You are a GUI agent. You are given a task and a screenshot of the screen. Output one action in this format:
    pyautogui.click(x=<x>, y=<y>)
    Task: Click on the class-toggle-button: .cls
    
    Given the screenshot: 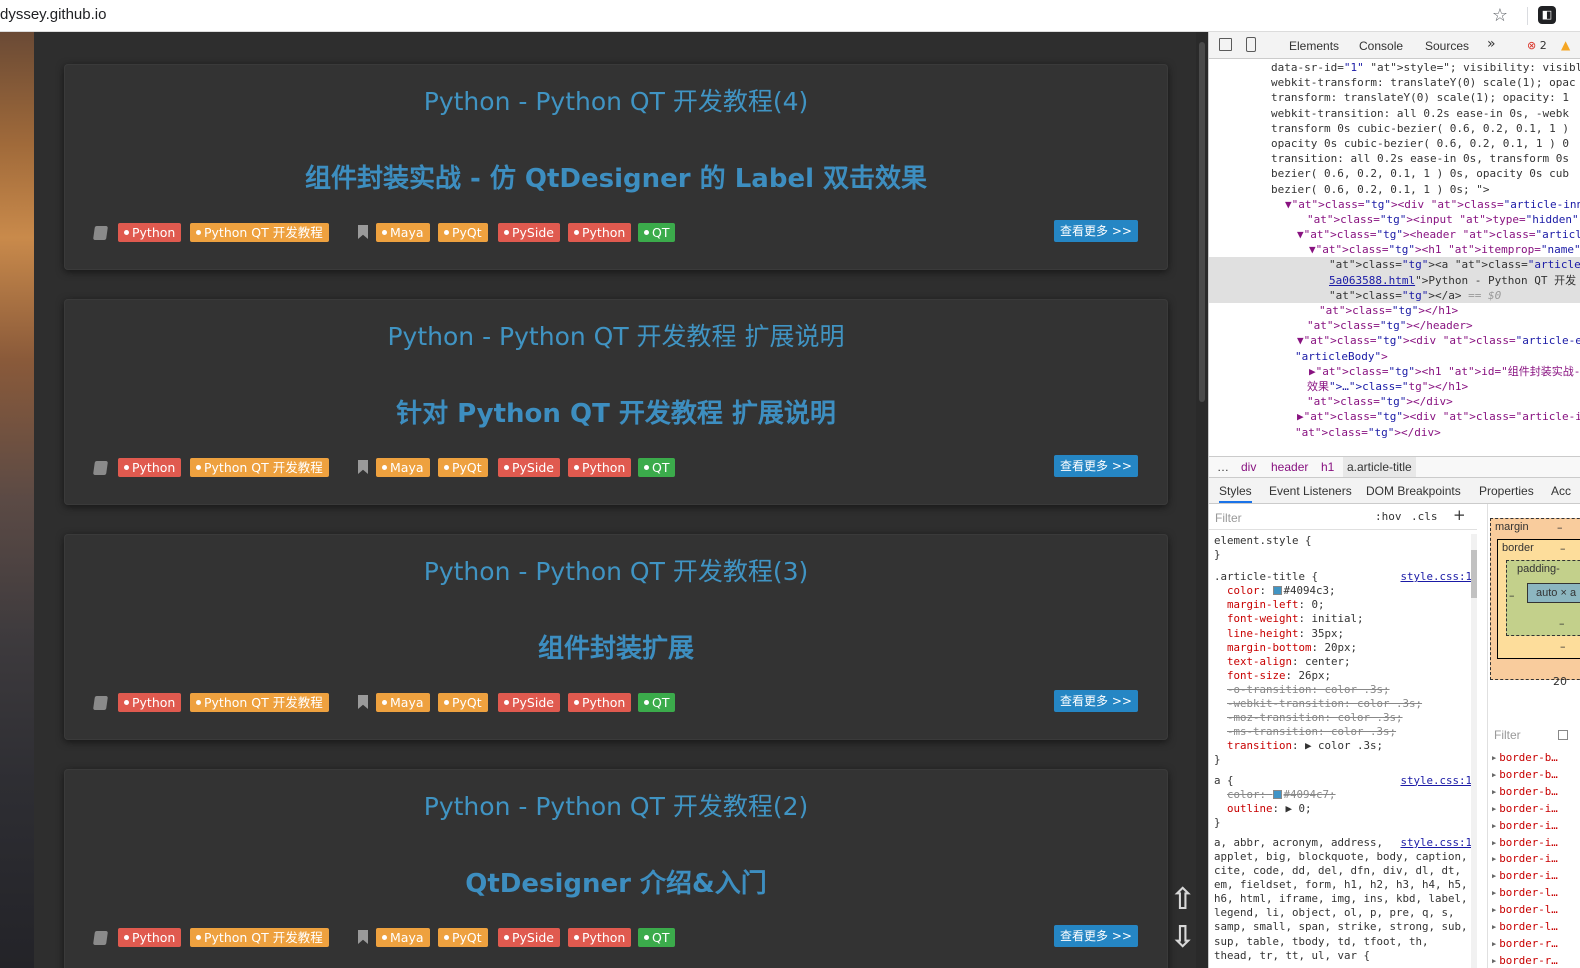 What is the action you would take?
    pyautogui.click(x=1424, y=516)
    